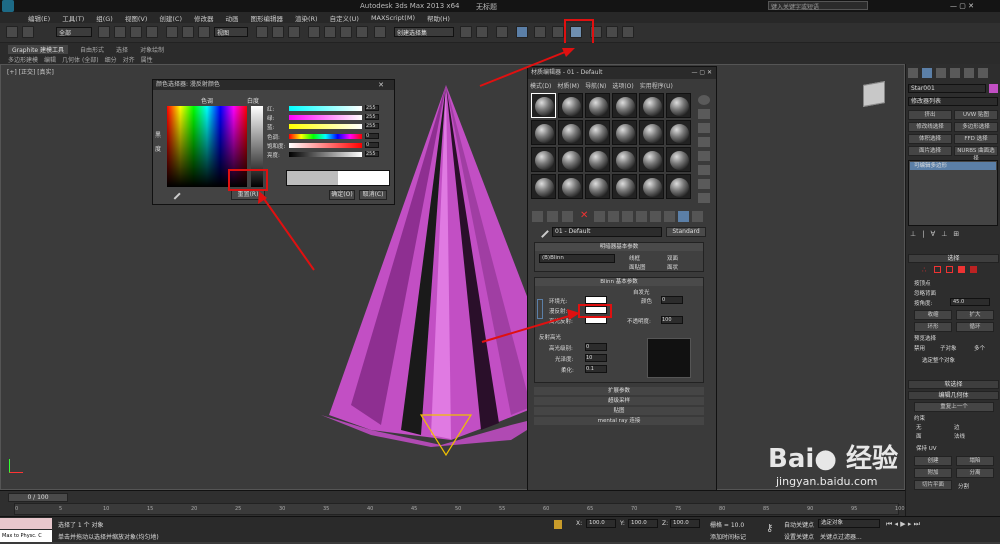 The image size is (1000, 544). I want to click on grow-button: 扩大, so click(975, 315).